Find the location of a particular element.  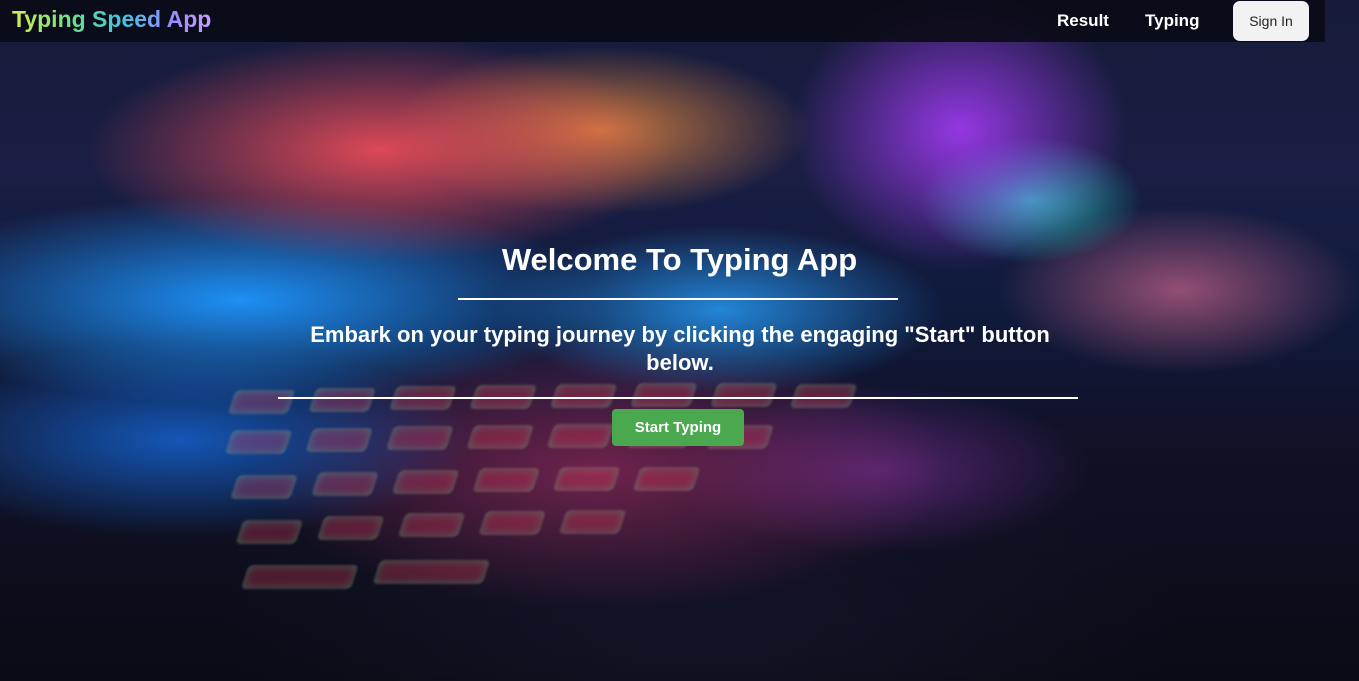

brand-logo: Typing Speed App is located at coordinates (111, 19).